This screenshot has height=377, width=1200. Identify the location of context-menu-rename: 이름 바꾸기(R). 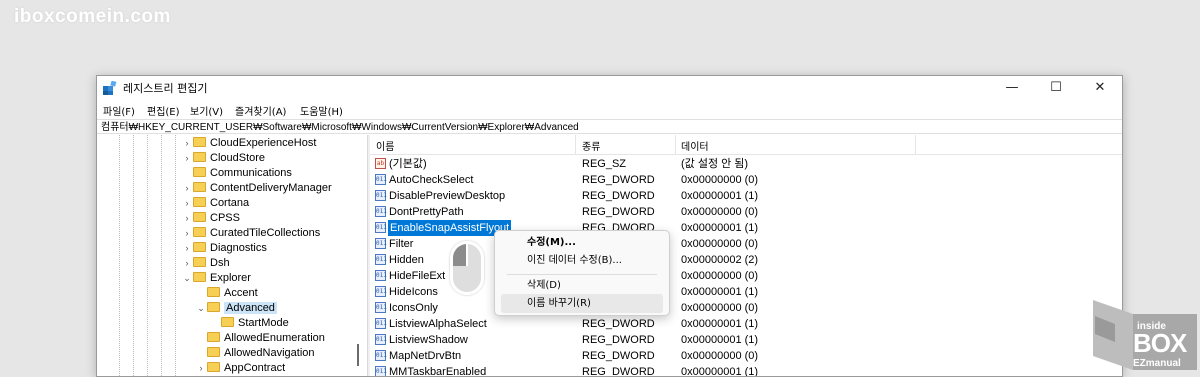
(582, 303).